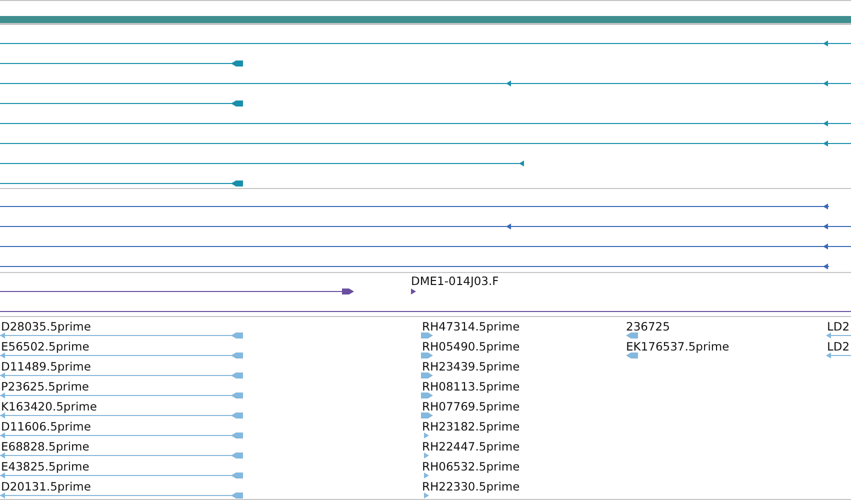 The width and height of the screenshot is (851, 500). Describe the element at coordinates (471, 427) in the screenshot. I see `feature-label: RH23182.5prime` at that location.